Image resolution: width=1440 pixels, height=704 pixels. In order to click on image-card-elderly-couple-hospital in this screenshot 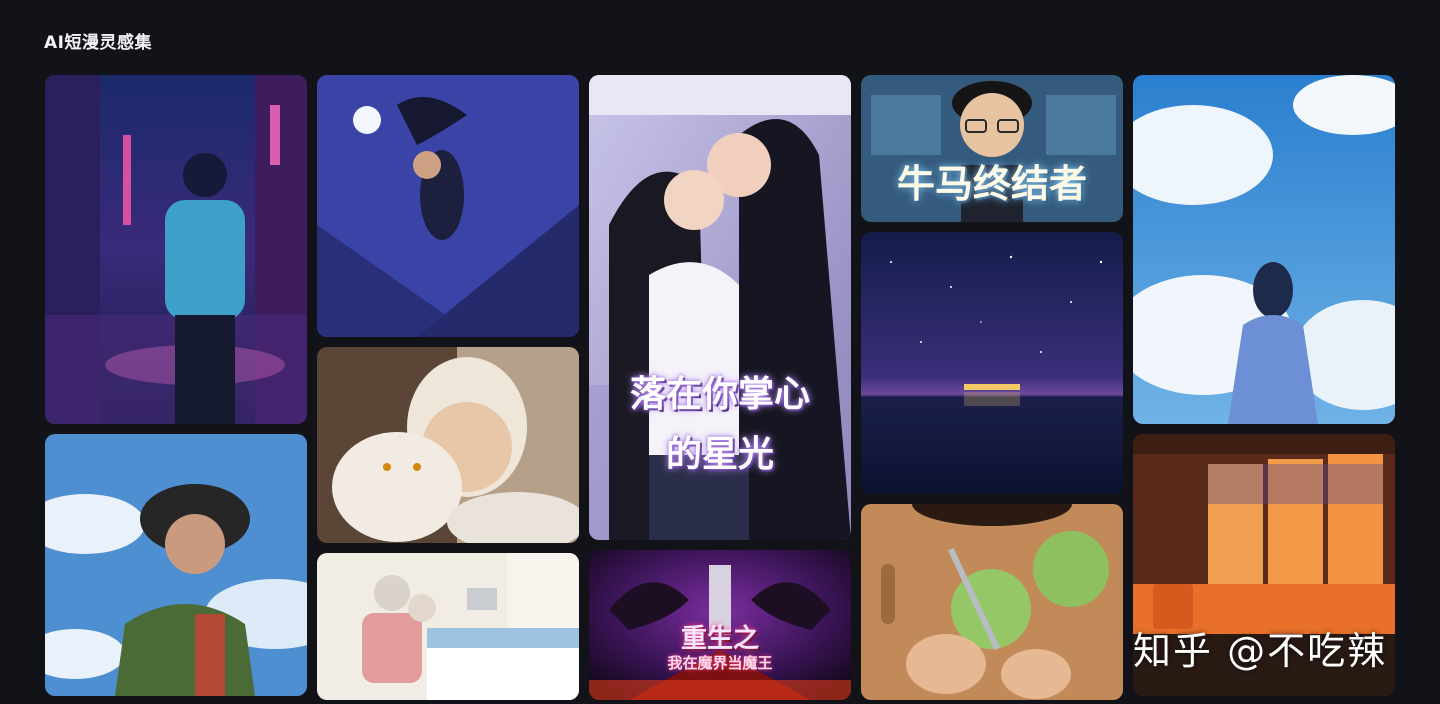, I will do `click(448, 626)`.